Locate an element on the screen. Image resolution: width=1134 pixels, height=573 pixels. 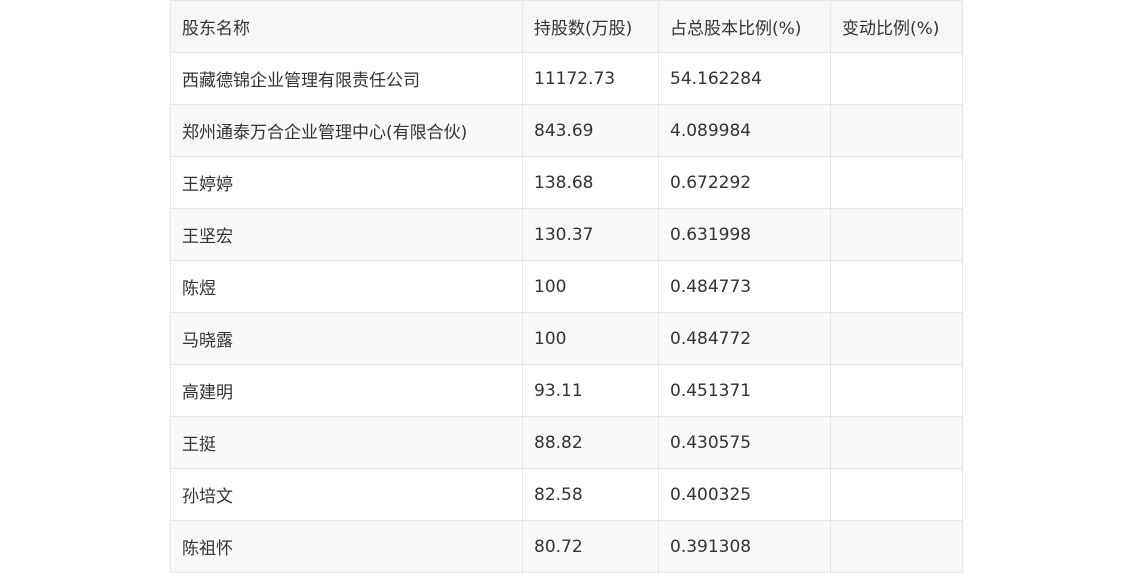
cell-share-ratio: 0.484772 is located at coordinates (744, 338).